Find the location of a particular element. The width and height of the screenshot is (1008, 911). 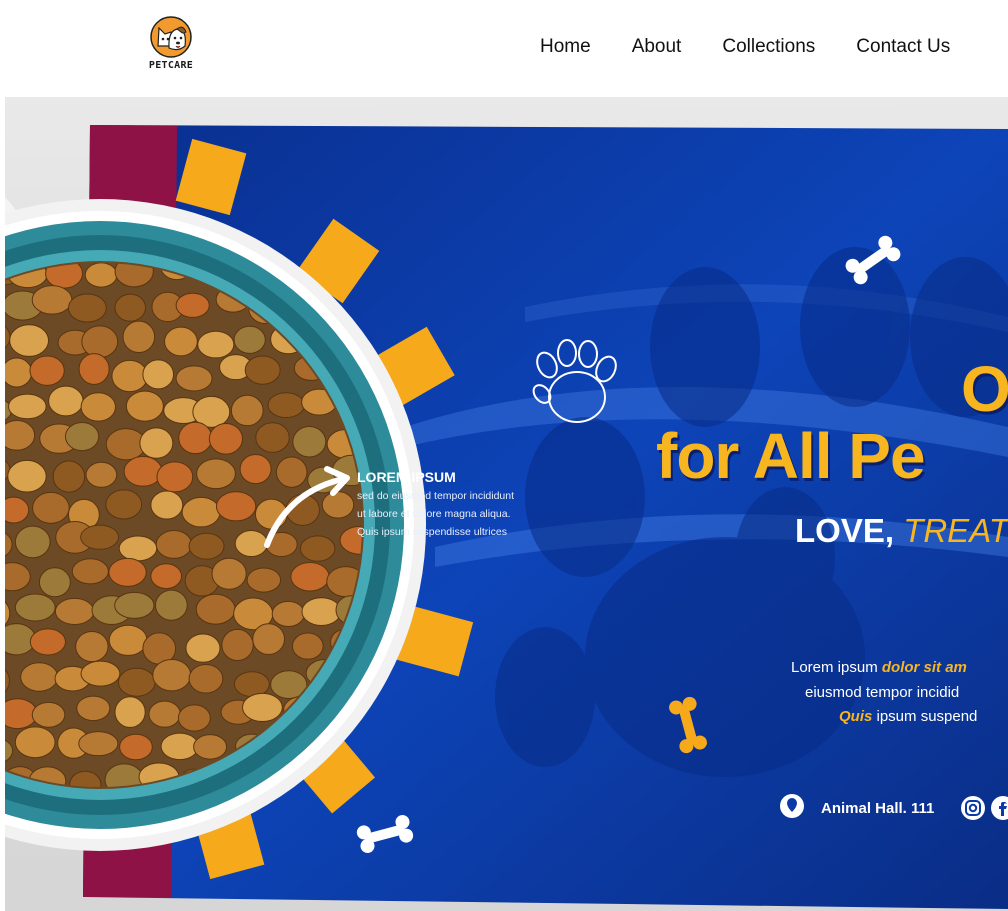

petcare-logo: PETCARE is located at coordinates (171, 46).